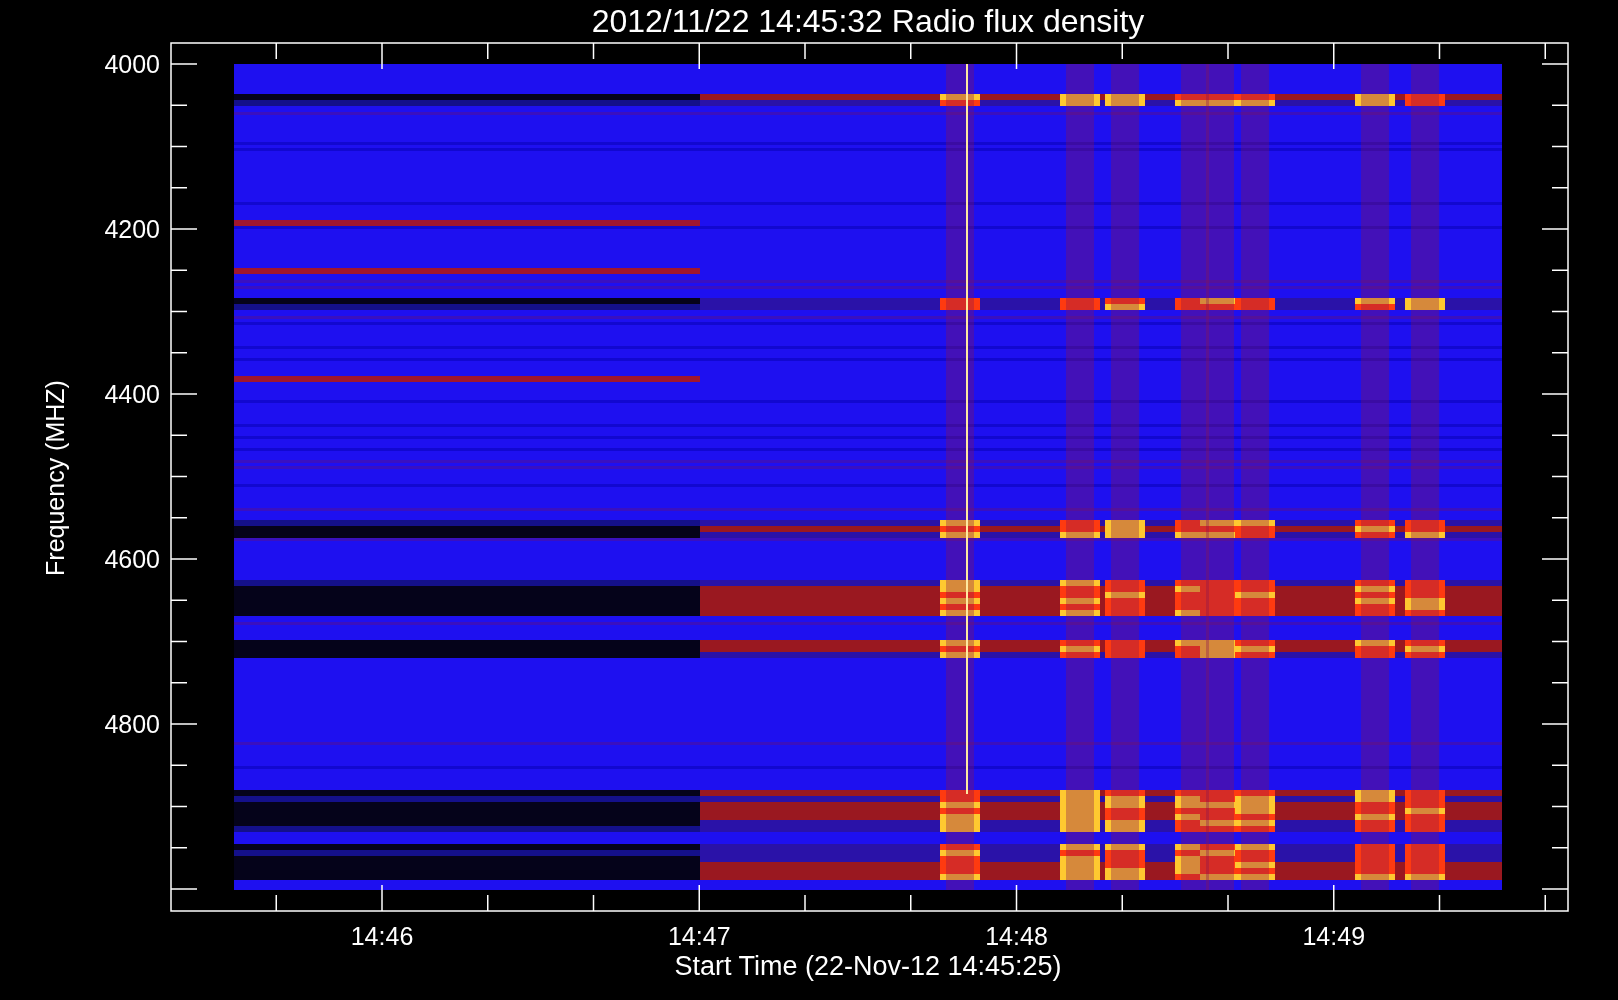 Image resolution: width=1618 pixels, height=1000 pixels. I want to click on y-tick-label: 4400, so click(132, 394).